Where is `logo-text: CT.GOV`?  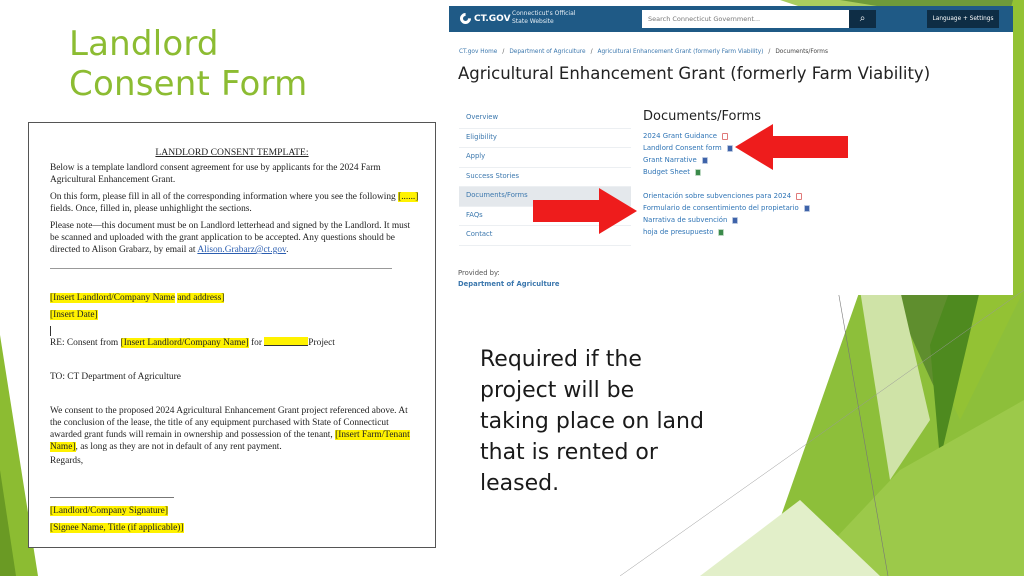
logo-text: CT.GOV is located at coordinates (492, 18).